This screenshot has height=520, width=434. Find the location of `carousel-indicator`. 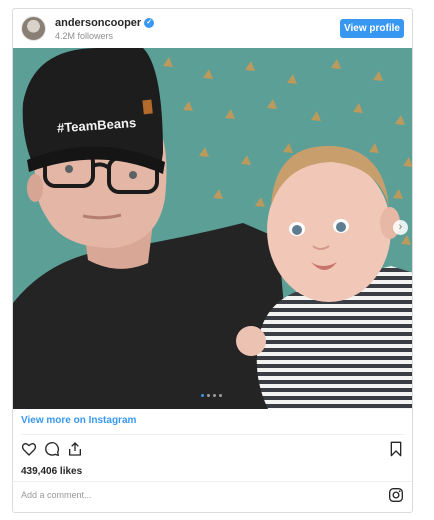

carousel-indicator is located at coordinates (211, 395).